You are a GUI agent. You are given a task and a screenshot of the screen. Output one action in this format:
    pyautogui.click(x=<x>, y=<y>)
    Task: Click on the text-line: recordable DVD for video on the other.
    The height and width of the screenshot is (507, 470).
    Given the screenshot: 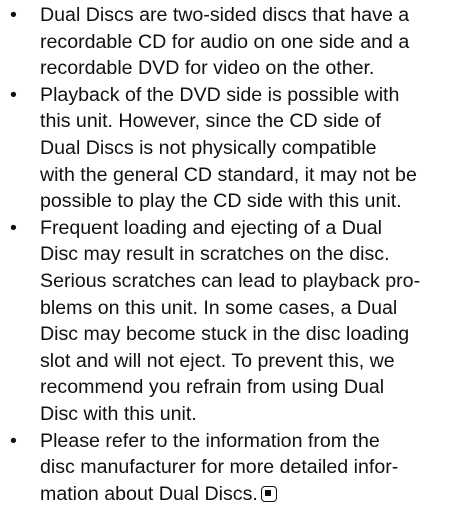 What is the action you would take?
    pyautogui.click(x=255, y=68)
    